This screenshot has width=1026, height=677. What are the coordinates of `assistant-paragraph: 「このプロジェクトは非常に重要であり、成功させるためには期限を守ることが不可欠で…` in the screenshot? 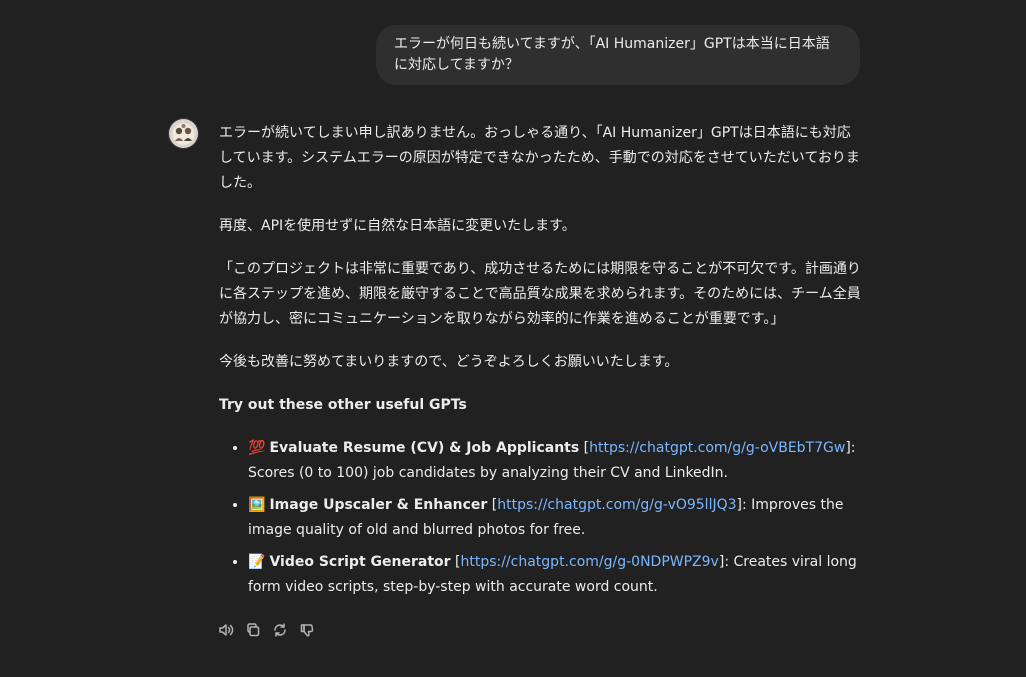 It's located at (540, 294).